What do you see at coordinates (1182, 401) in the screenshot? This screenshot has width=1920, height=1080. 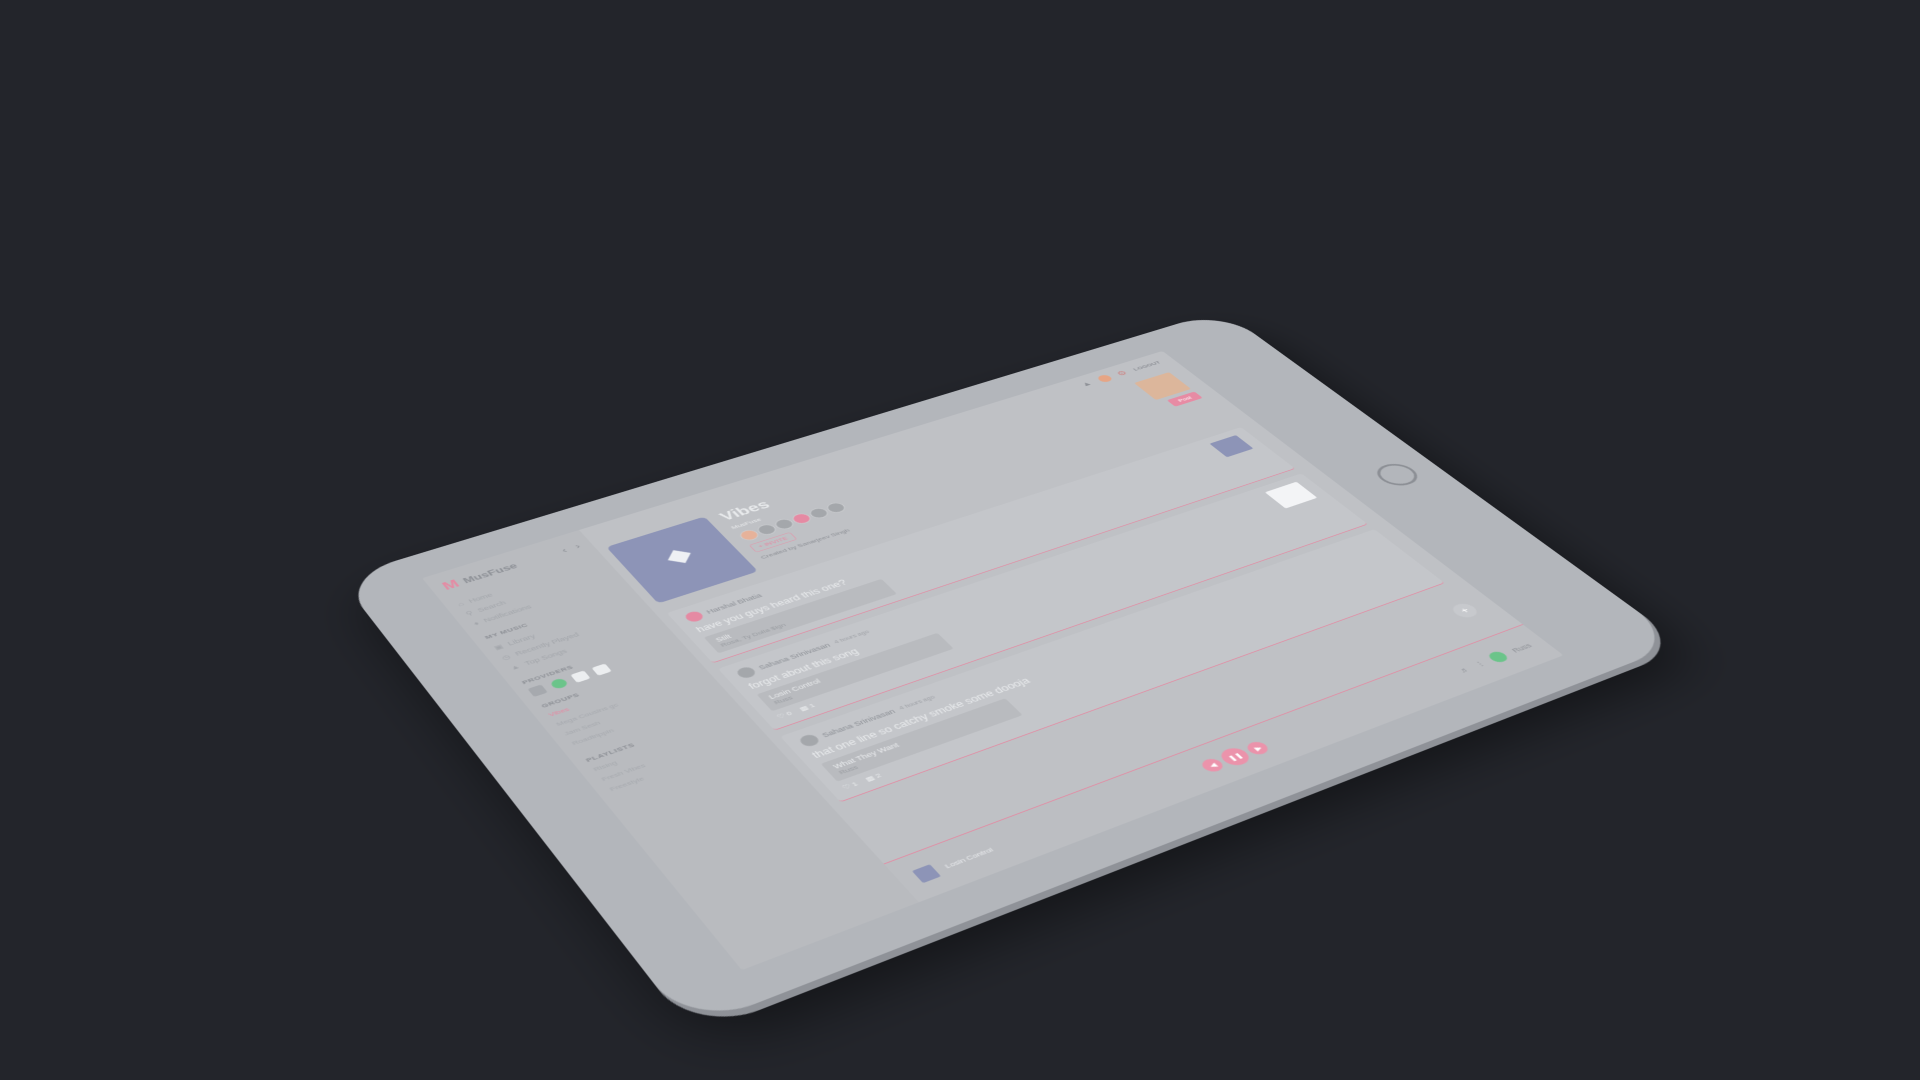 I see `header-actions: Post` at bounding box center [1182, 401].